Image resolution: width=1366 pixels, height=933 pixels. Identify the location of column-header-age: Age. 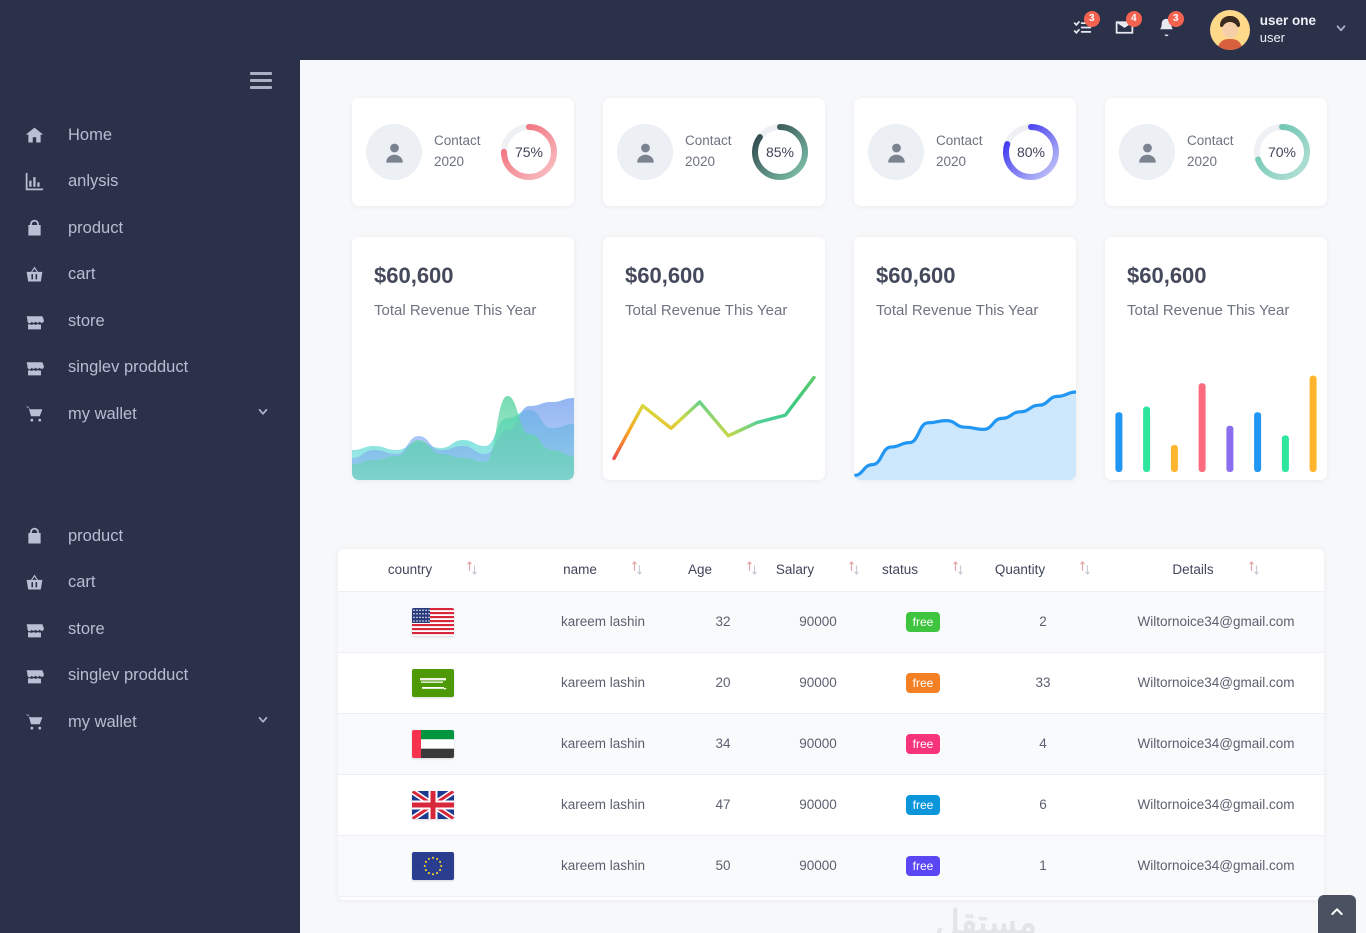
(723, 570).